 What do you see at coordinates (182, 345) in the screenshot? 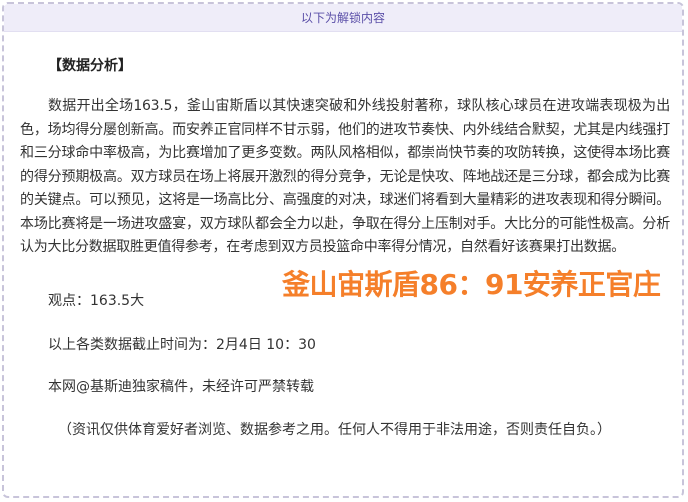
I see `data-cutoff-text: 以上各类数据截止时间为：2月4日 10：30` at bounding box center [182, 345].